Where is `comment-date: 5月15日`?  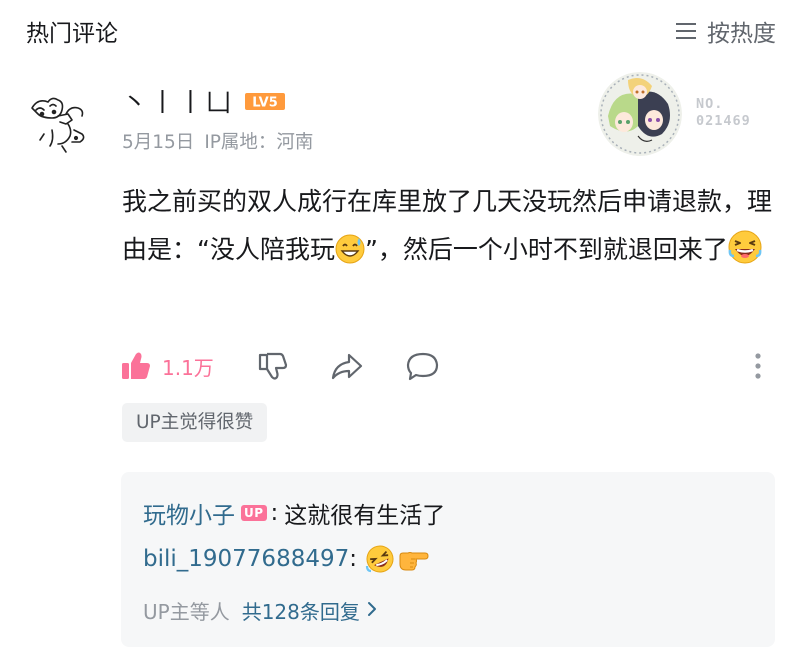 comment-date: 5月15日 is located at coordinates (158, 142).